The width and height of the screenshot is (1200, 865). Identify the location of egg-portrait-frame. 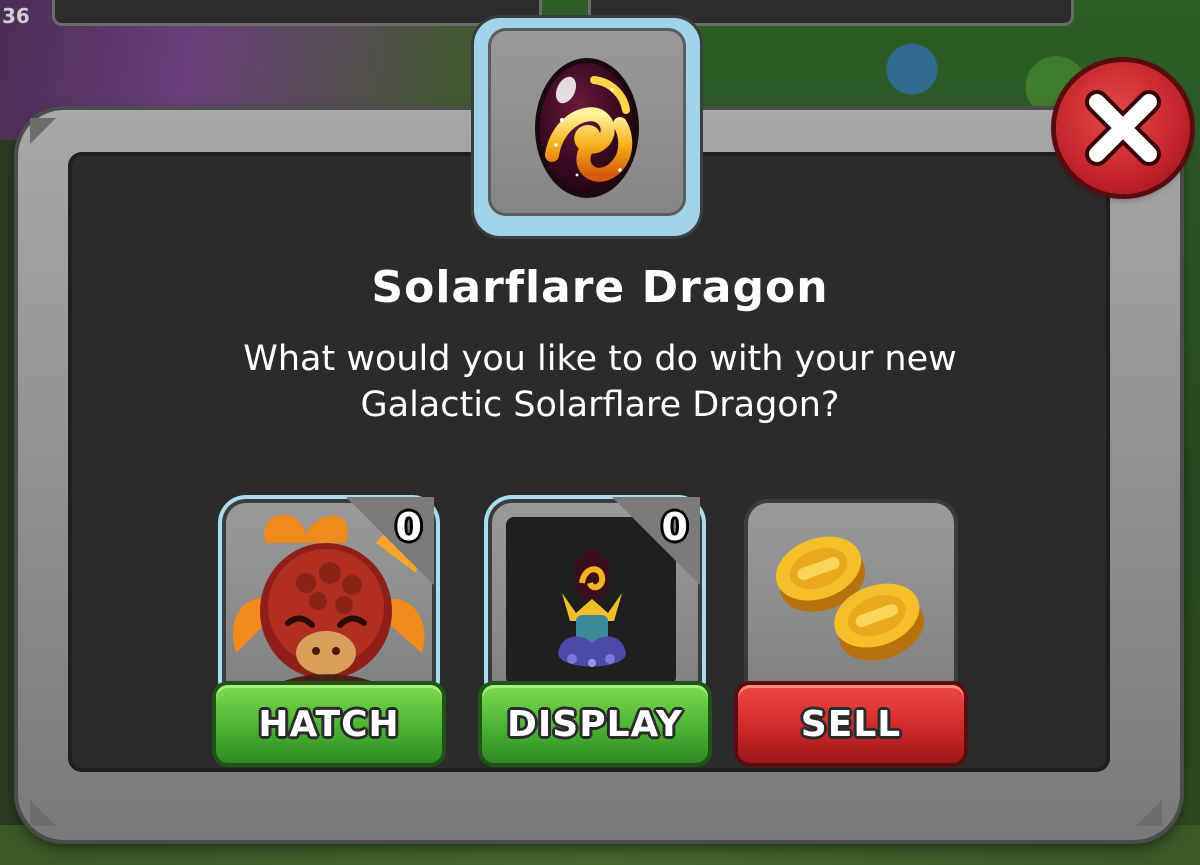
(587, 127).